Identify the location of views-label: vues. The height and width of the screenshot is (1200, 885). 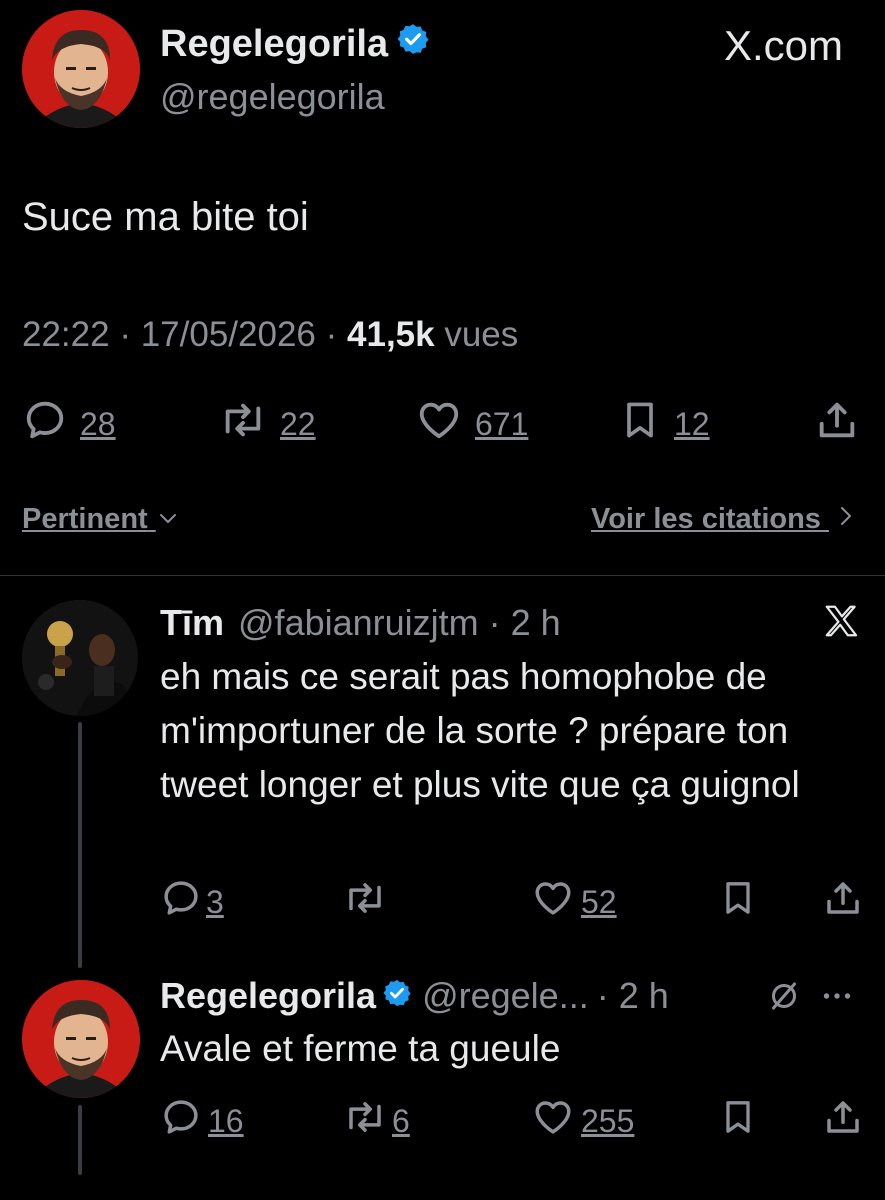
(481, 334).